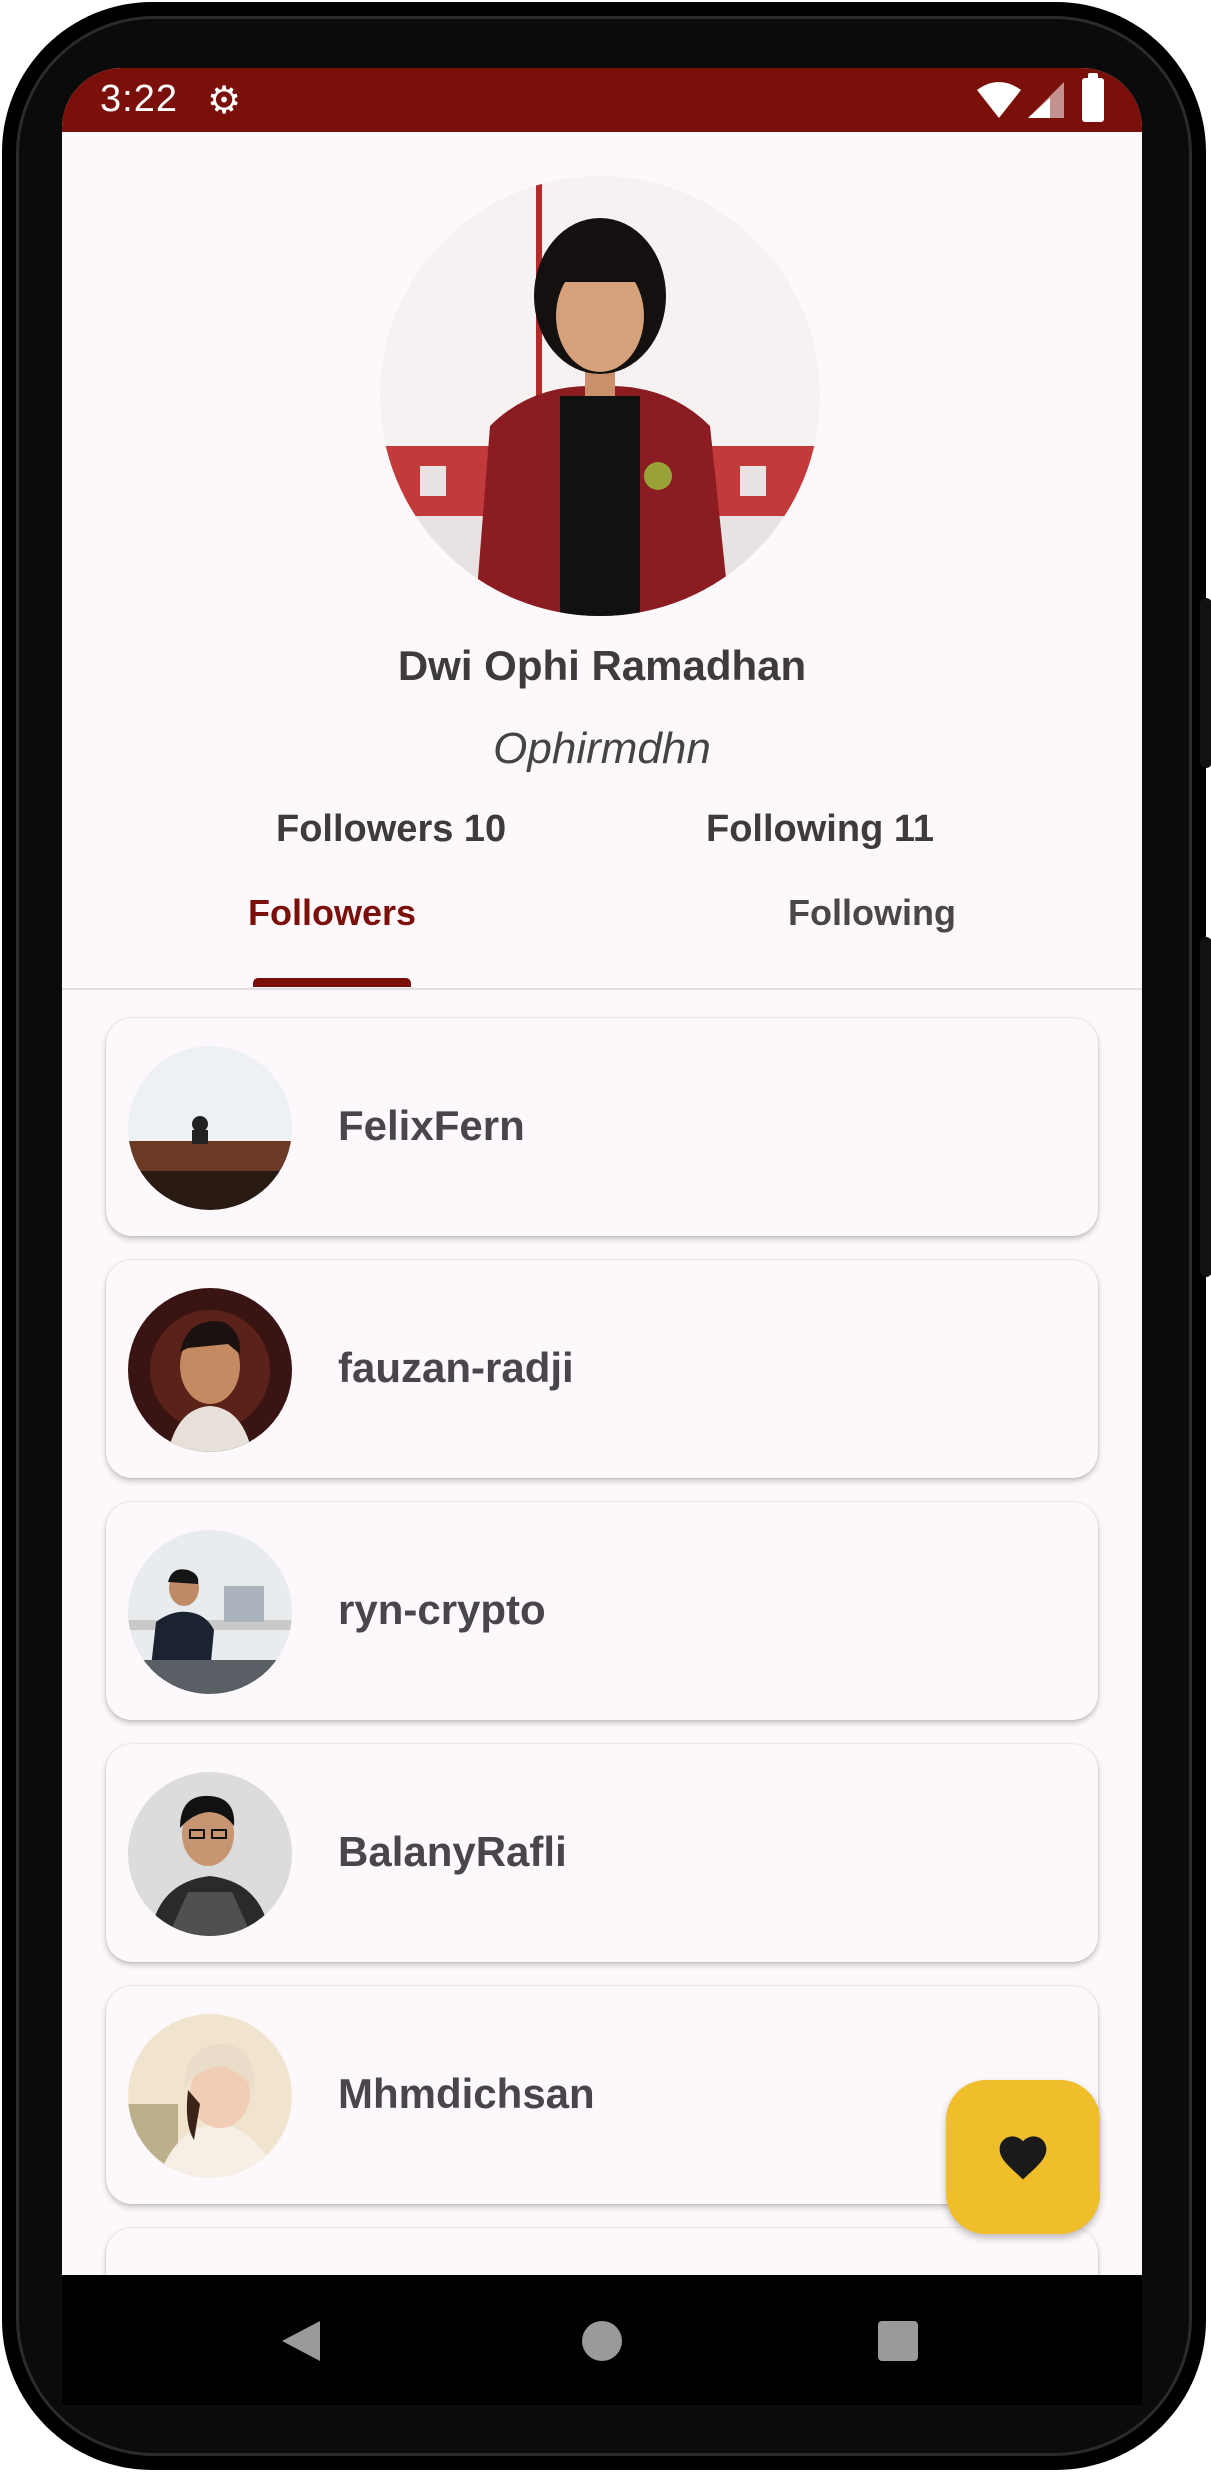 This screenshot has height=2474, width=1211. I want to click on system-nav-bar, so click(602, 2340).